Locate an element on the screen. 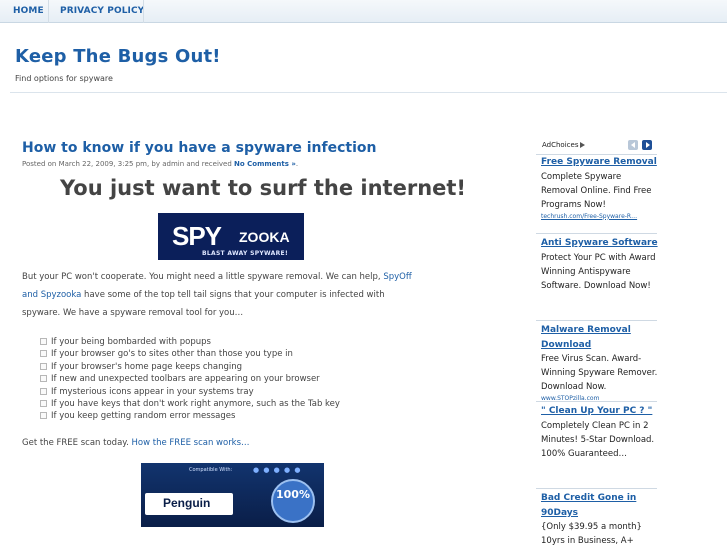  nav-privacy-link: PRIVACY POLICY is located at coordinates (102, 11).